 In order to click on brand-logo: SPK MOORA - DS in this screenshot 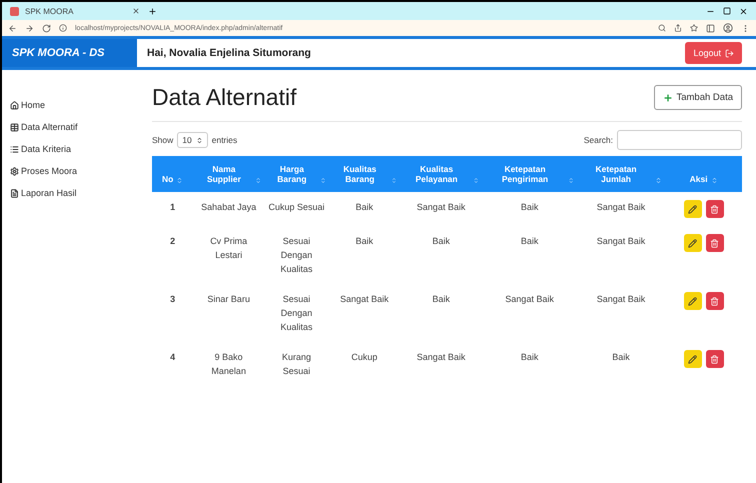, I will do `click(69, 53)`.